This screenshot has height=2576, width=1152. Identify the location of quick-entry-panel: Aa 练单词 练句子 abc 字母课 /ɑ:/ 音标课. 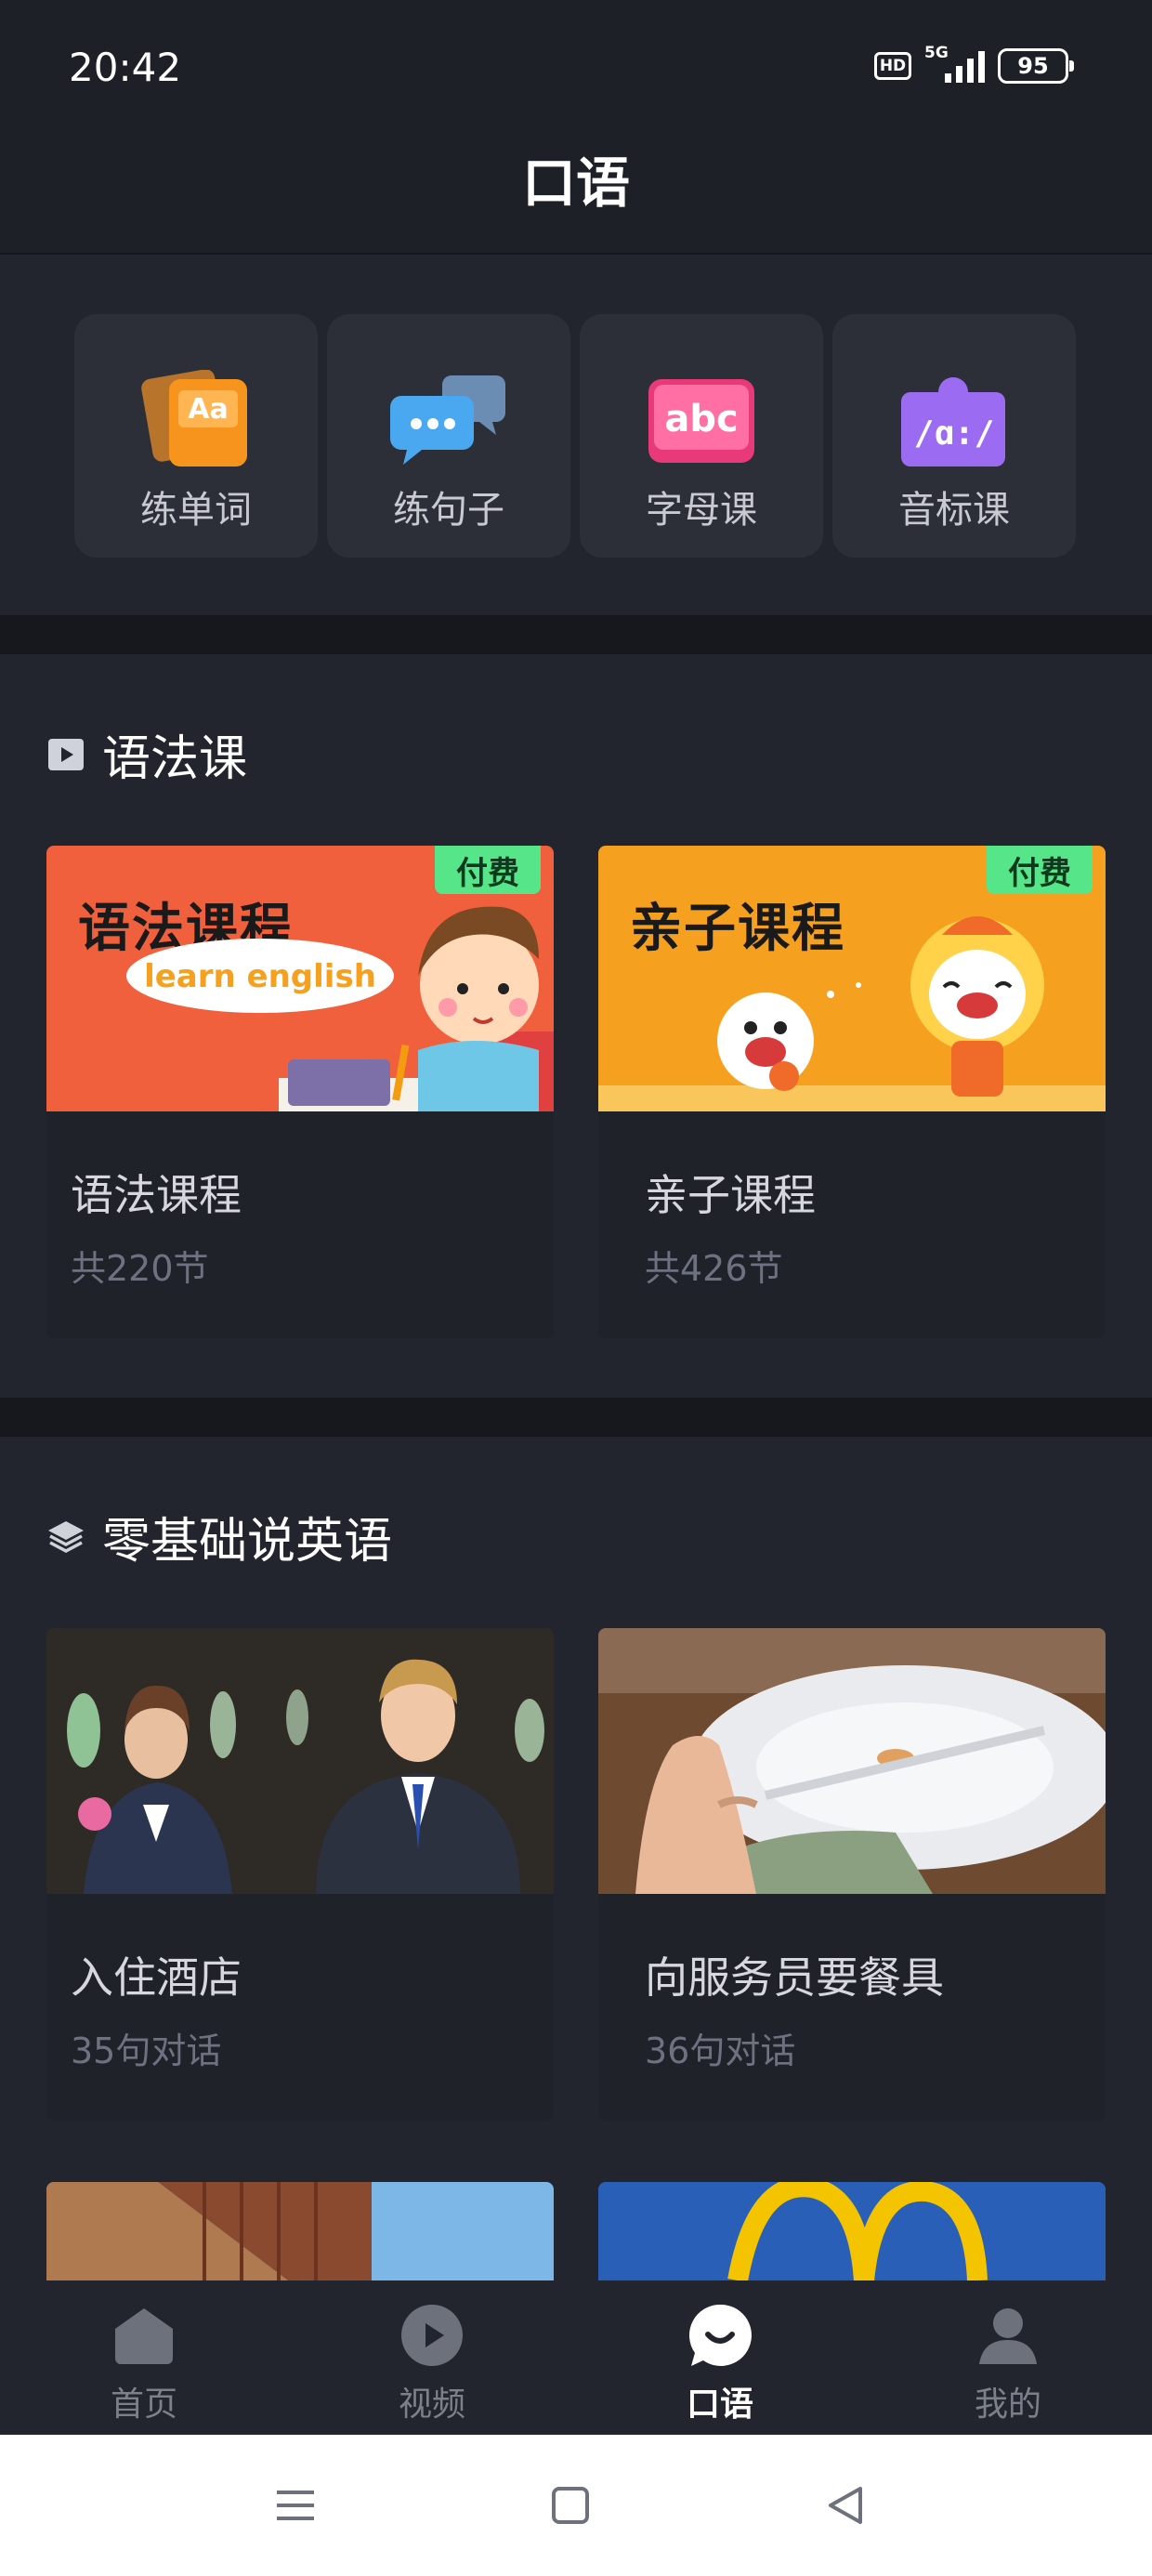
(576, 435).